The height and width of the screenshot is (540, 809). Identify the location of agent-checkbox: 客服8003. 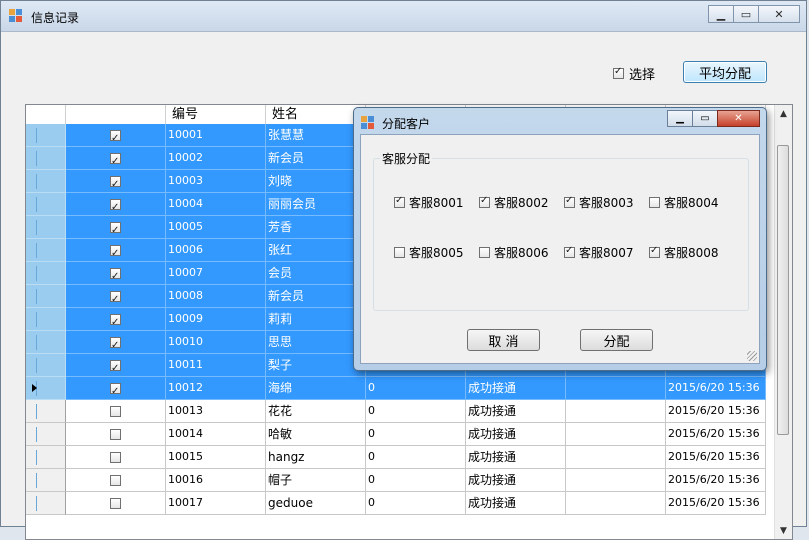
(599, 202).